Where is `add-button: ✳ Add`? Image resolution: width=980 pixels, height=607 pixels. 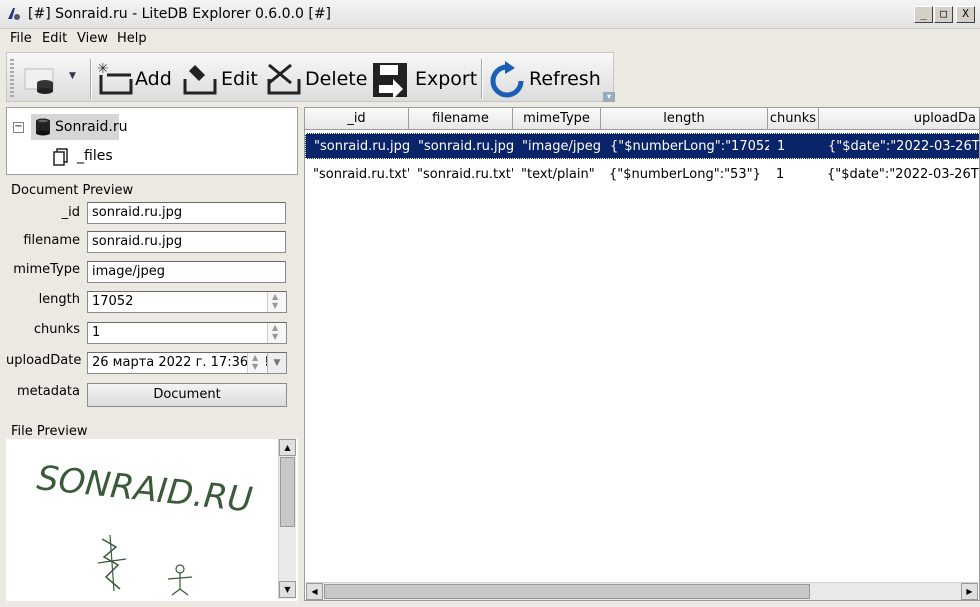
add-button: ✳ Add is located at coordinates (135, 78).